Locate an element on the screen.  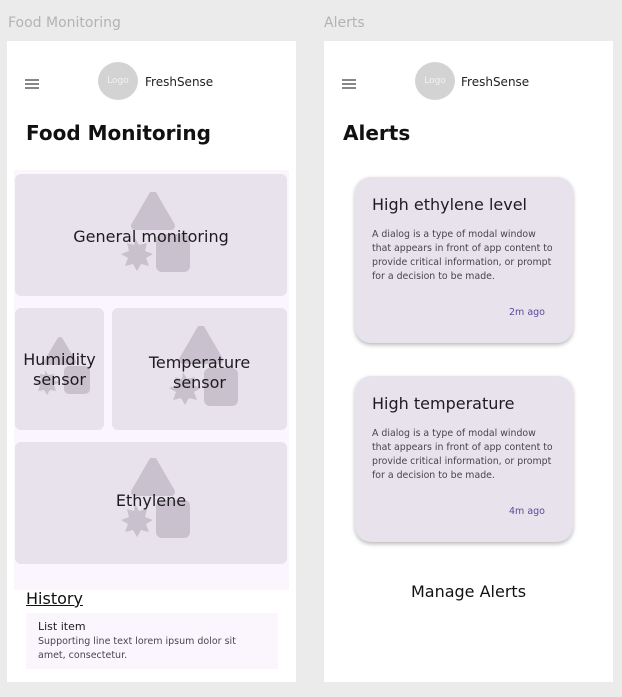
card-label-temperature-sensor: Temperature sensor is located at coordinates (199, 373).